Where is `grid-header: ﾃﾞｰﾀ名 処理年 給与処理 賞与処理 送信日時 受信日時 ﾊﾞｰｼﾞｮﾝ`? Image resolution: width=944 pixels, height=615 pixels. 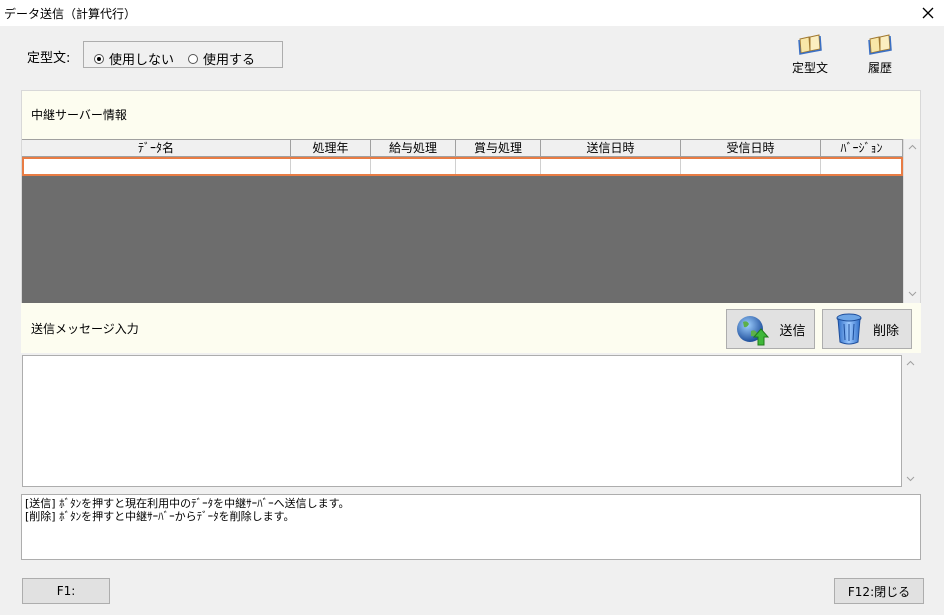
grid-header: ﾃﾞｰﾀ名 処理年 給与処理 賞与処理 送信日時 受信日時 ﾊﾞｰｼﾞｮﾝ is located at coordinates (462, 148).